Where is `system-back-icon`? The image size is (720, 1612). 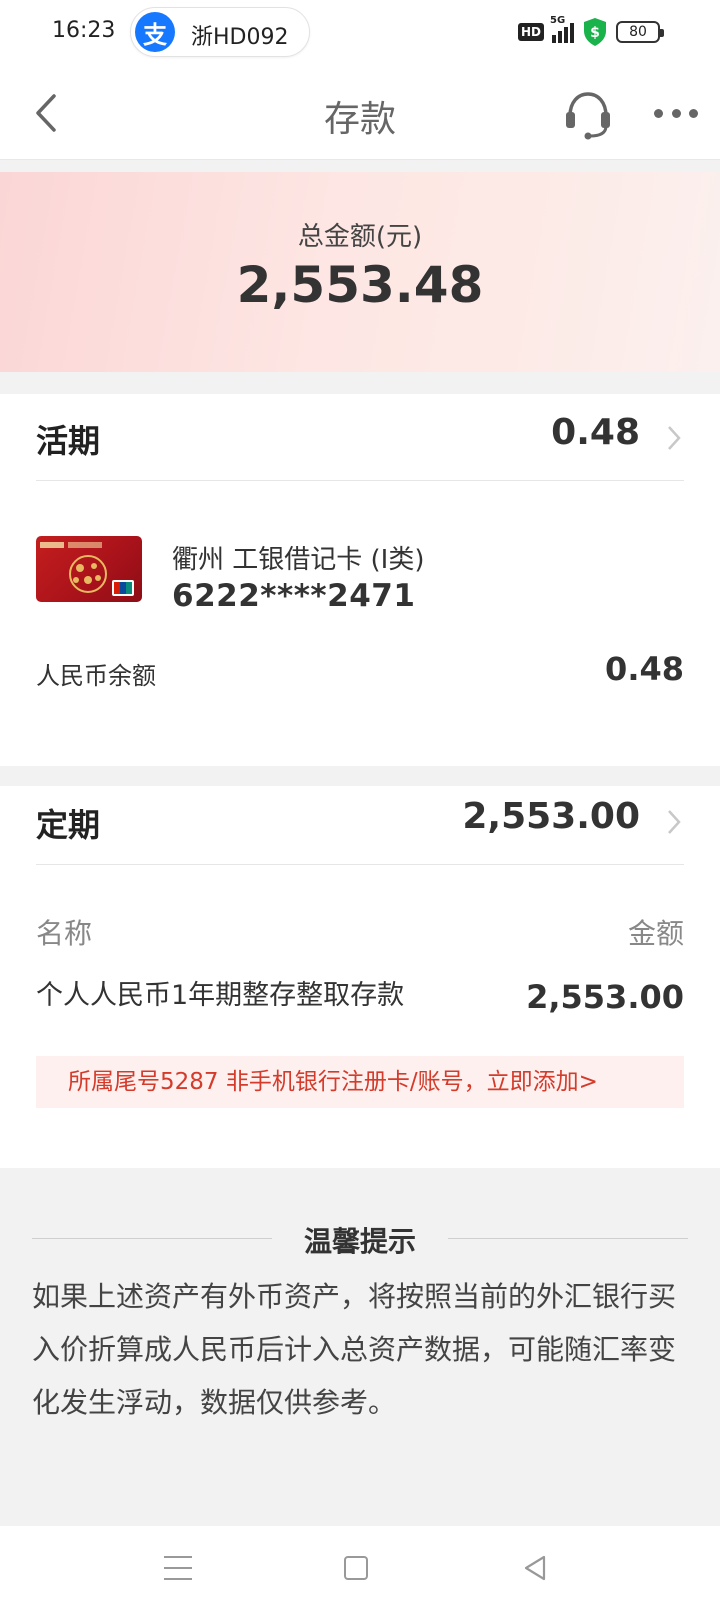
system-back-icon is located at coordinates (535, 1568).